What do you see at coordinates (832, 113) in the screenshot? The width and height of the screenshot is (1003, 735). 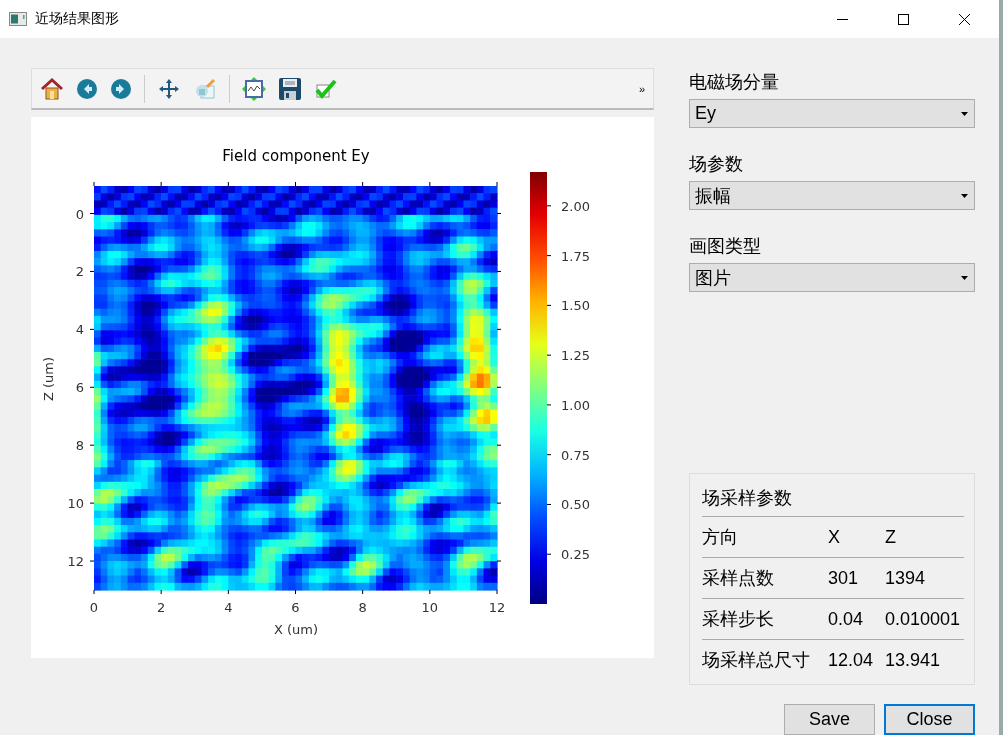 I see `dropdown: Ey` at bounding box center [832, 113].